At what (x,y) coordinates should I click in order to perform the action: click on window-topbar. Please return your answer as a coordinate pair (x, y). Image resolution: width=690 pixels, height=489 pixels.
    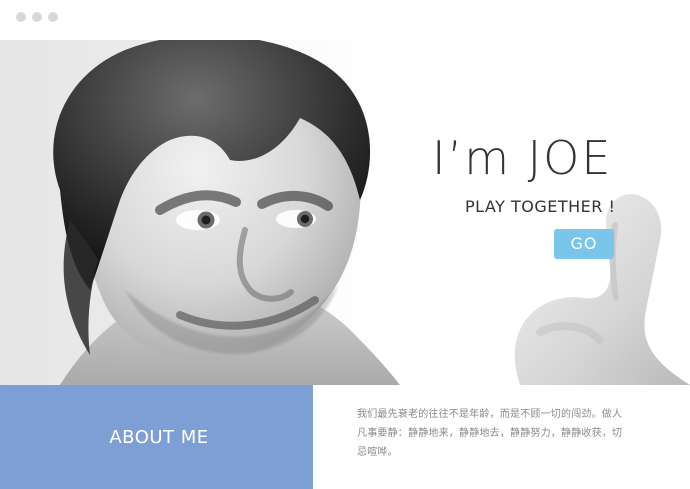
    Looking at the image, I should click on (345, 20).